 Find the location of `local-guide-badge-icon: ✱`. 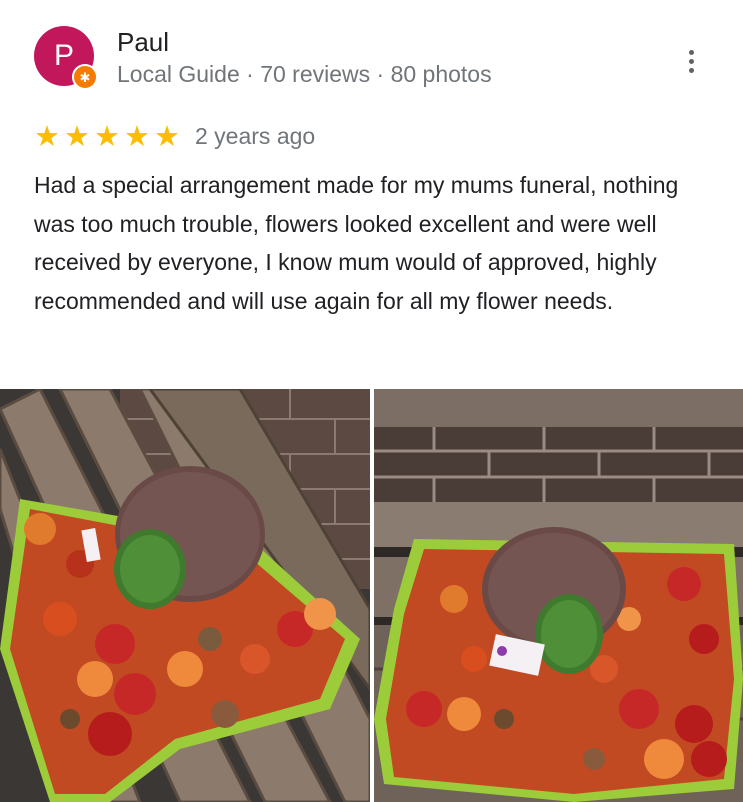

local-guide-badge-icon: ✱ is located at coordinates (85, 77).